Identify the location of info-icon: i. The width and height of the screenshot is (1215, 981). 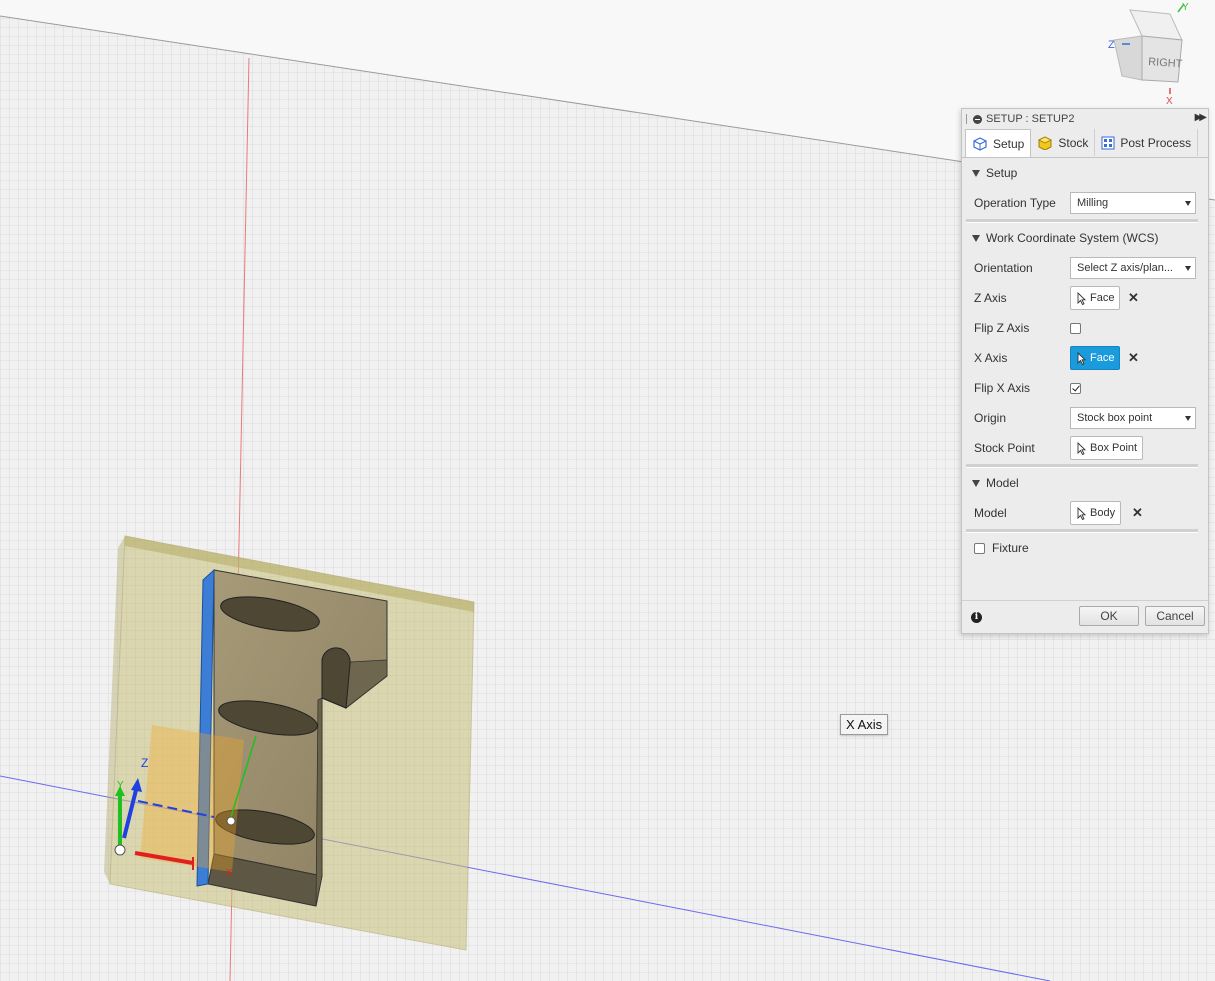
(976, 617).